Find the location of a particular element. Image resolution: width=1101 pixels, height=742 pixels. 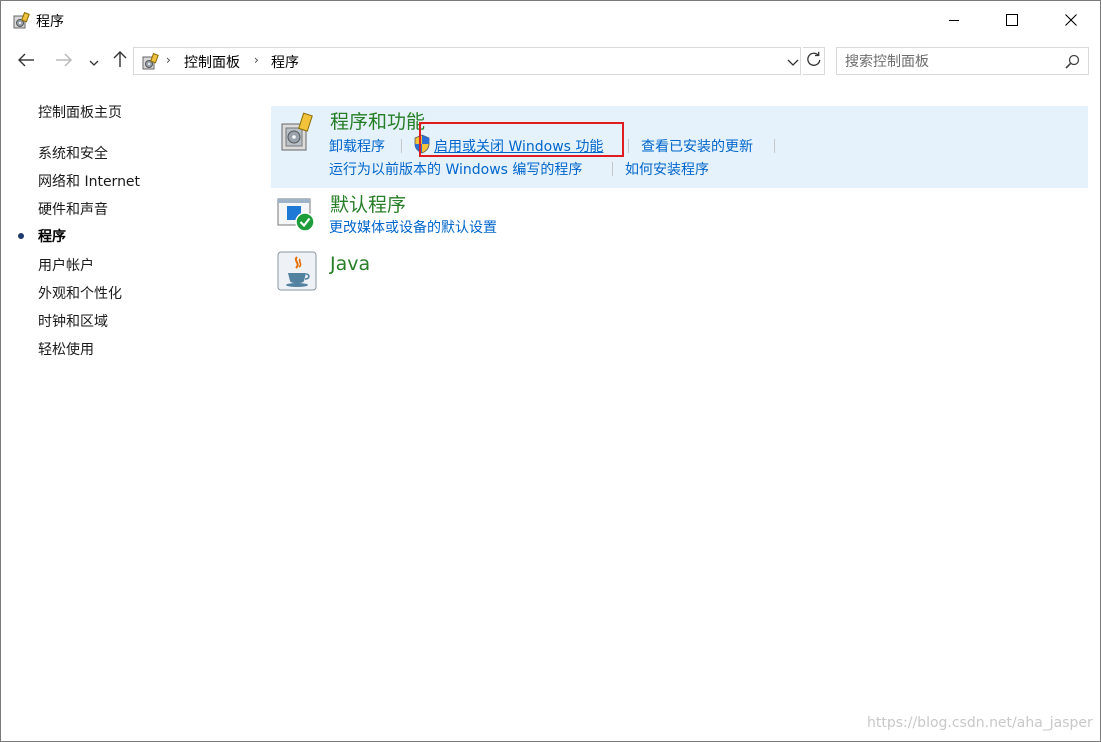

maximize-button is located at coordinates (1012, 20).